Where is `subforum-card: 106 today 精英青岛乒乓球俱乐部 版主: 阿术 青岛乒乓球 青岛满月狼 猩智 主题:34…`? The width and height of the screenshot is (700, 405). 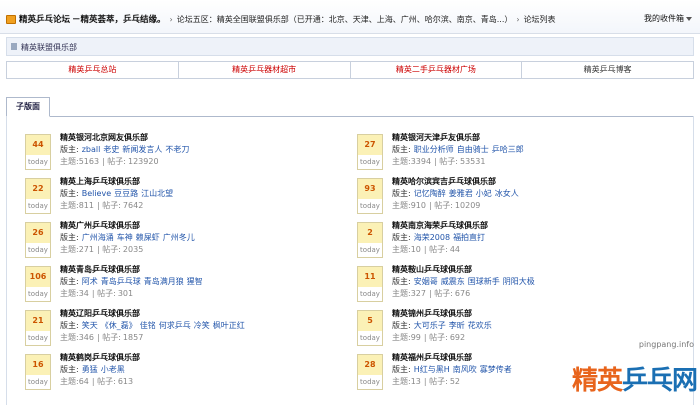
subforum-card: 106 today 精英青岛乒乓球俱乐部 版主: 阿术 青岛乒乓球 青岛满月狼 猩智 主题:34… is located at coordinates (190, 286).